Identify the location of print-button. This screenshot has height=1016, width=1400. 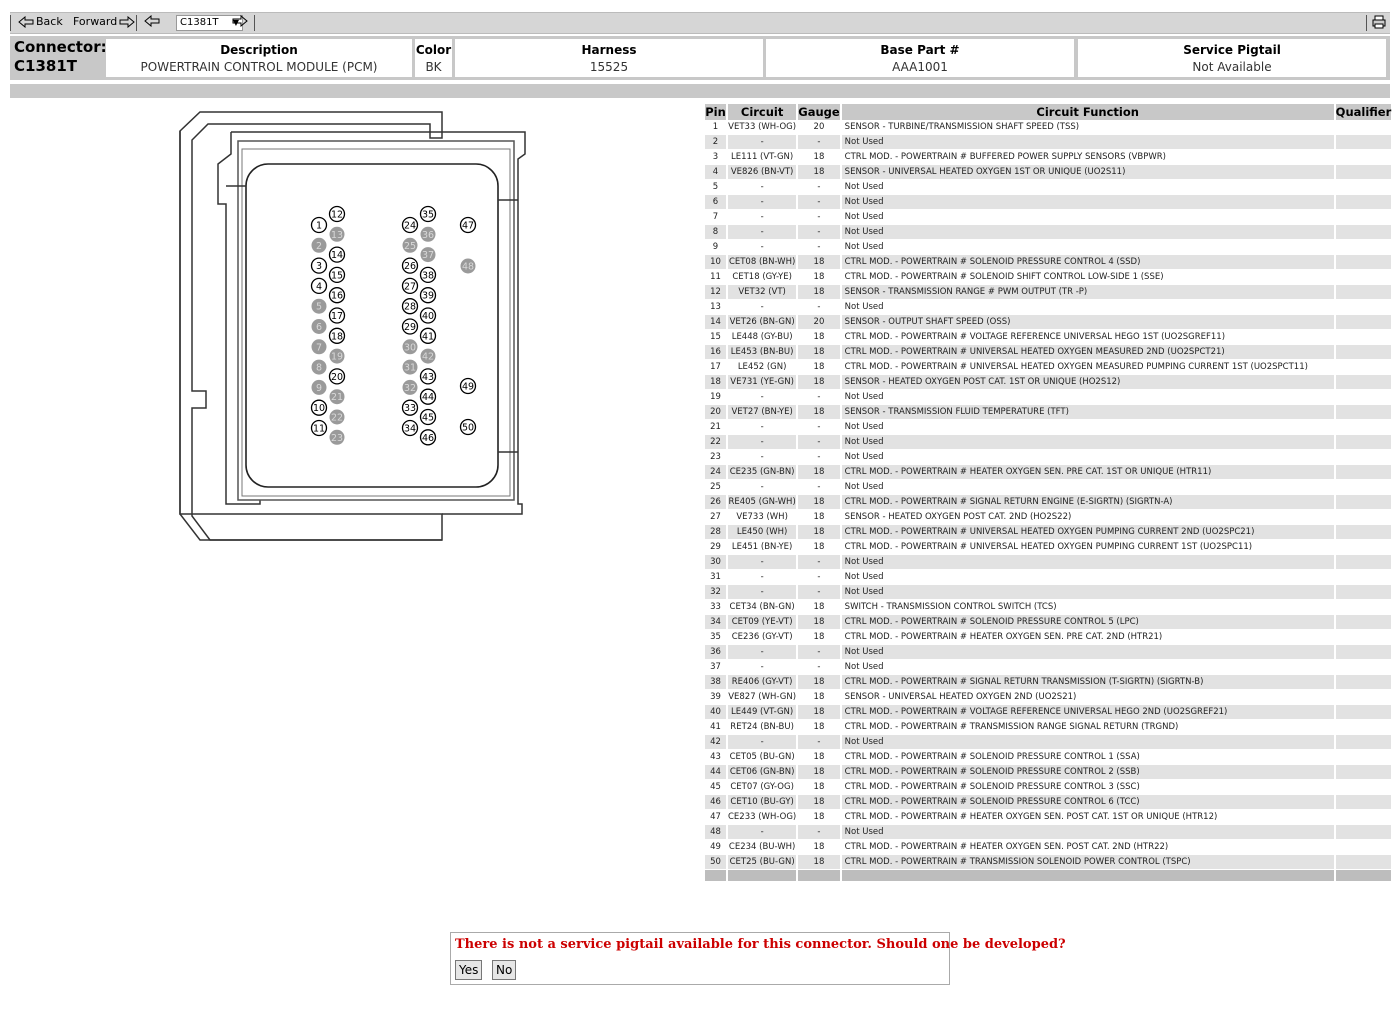
(1379, 22).